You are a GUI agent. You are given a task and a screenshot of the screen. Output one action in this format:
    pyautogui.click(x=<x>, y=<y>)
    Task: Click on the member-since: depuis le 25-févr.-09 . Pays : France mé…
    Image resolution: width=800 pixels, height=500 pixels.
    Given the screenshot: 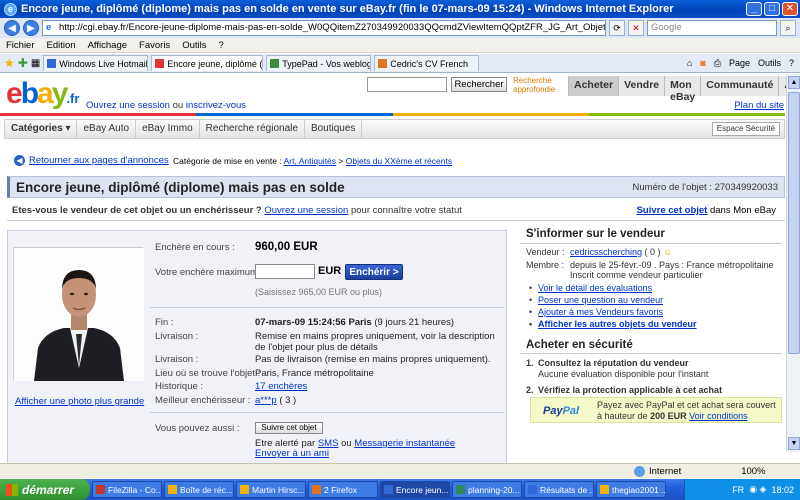 What is the action you would take?
    pyautogui.click(x=672, y=265)
    